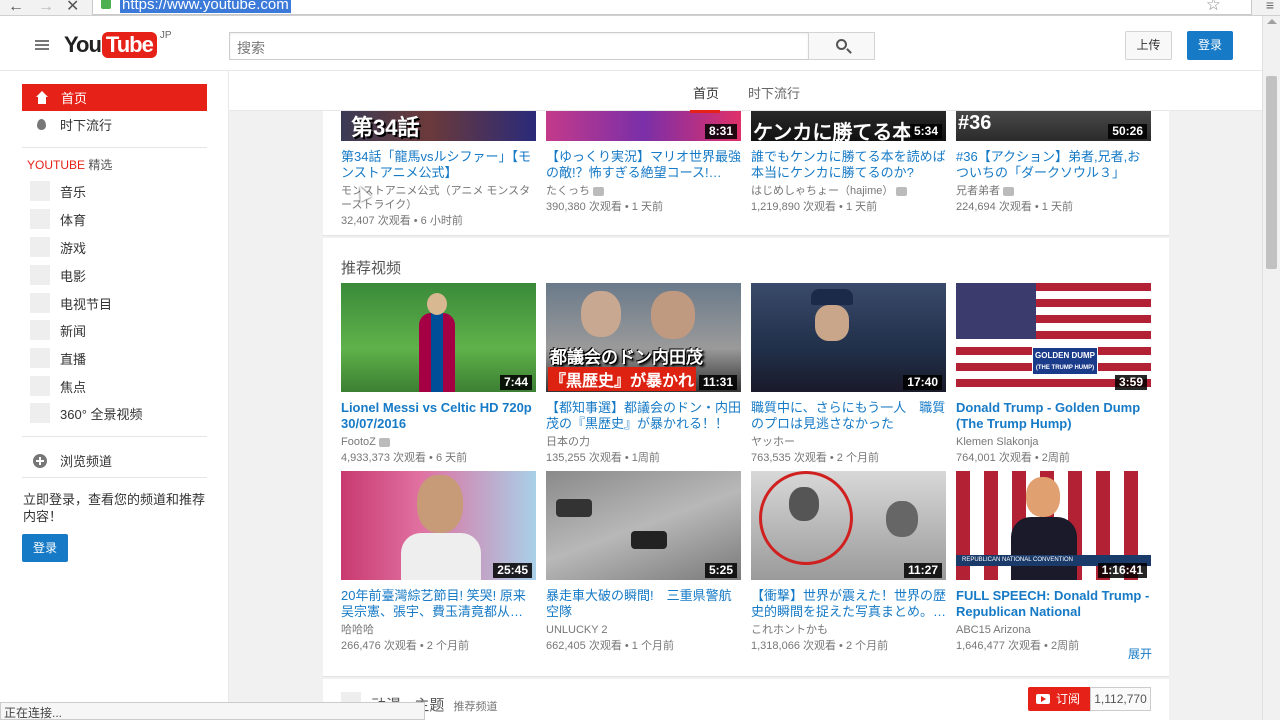  What do you see at coordinates (41, 124) in the screenshot?
I see `flame-icon` at bounding box center [41, 124].